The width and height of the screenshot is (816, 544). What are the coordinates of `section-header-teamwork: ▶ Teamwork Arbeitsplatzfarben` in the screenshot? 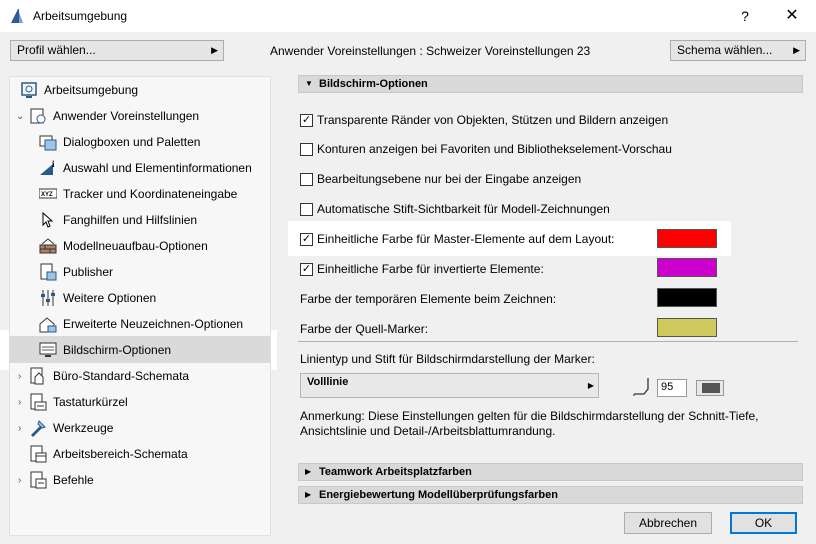 It's located at (550, 472).